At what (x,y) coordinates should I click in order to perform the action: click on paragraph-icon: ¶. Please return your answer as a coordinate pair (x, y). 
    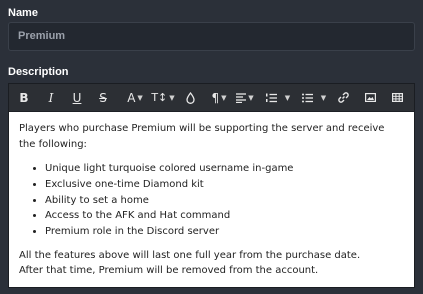
    Looking at the image, I should click on (215, 97).